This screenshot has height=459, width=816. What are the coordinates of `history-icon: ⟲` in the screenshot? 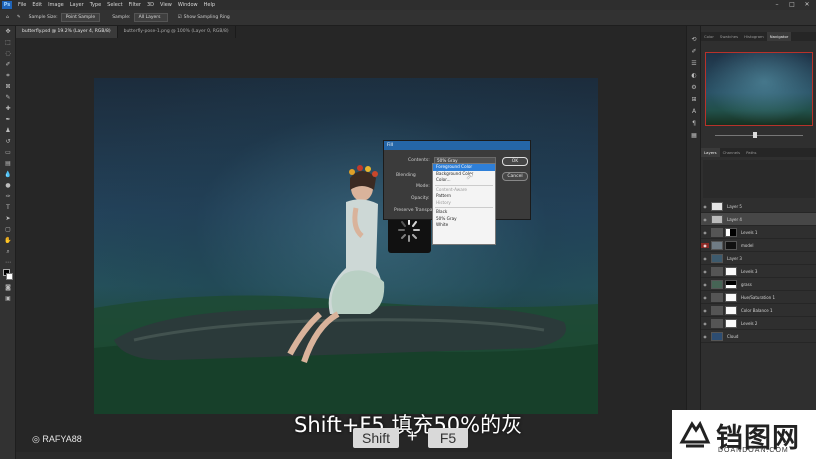 It's located at (694, 40).